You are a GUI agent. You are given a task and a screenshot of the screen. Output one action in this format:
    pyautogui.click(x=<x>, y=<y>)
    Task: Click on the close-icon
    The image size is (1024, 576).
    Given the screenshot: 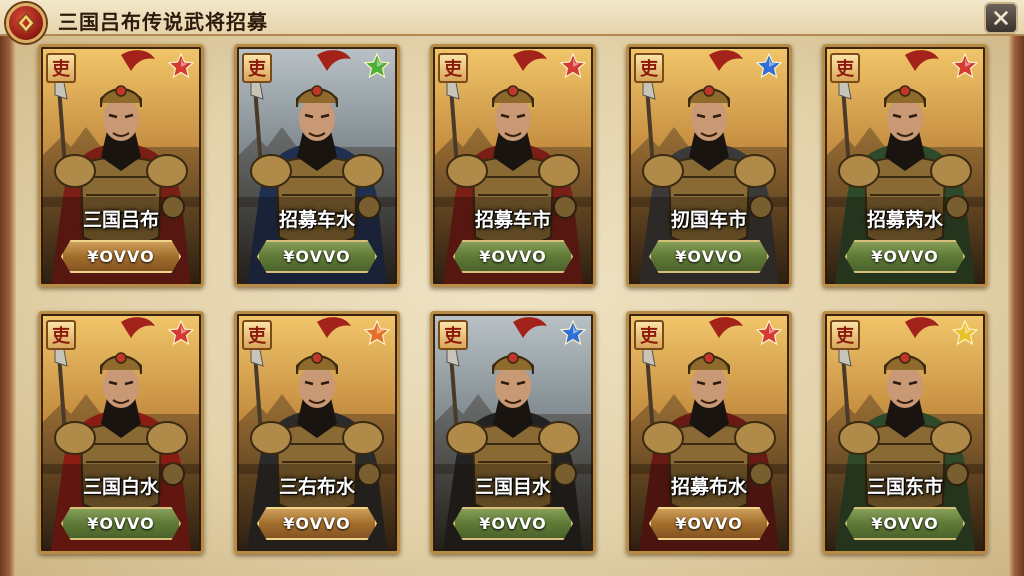 What is the action you would take?
    pyautogui.click(x=1001, y=18)
    